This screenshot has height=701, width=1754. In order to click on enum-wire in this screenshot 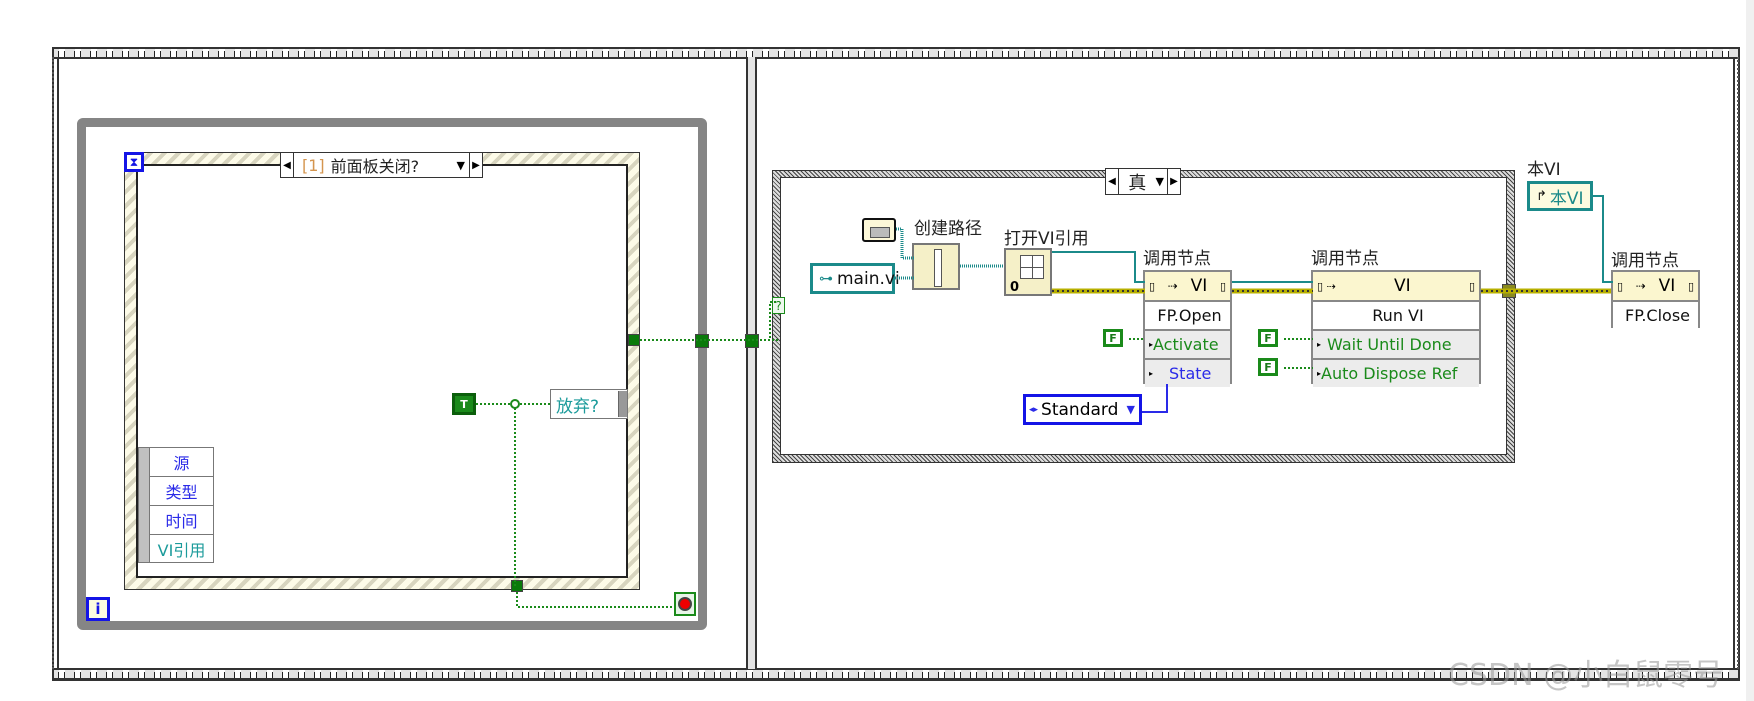, I will do `click(1155, 398)`.